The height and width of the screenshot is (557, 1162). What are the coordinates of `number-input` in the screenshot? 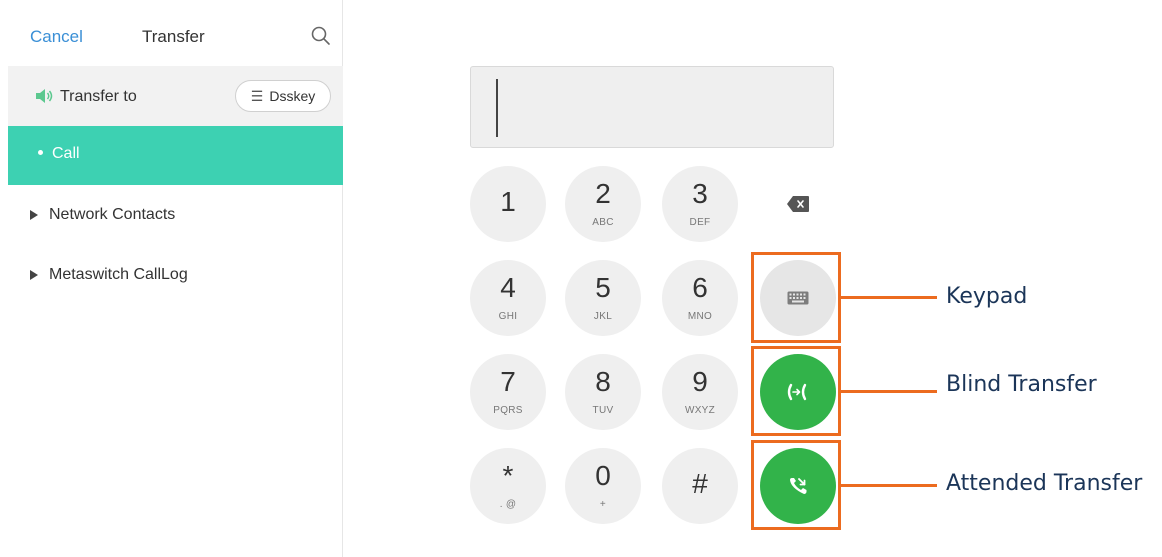 It's located at (652, 107).